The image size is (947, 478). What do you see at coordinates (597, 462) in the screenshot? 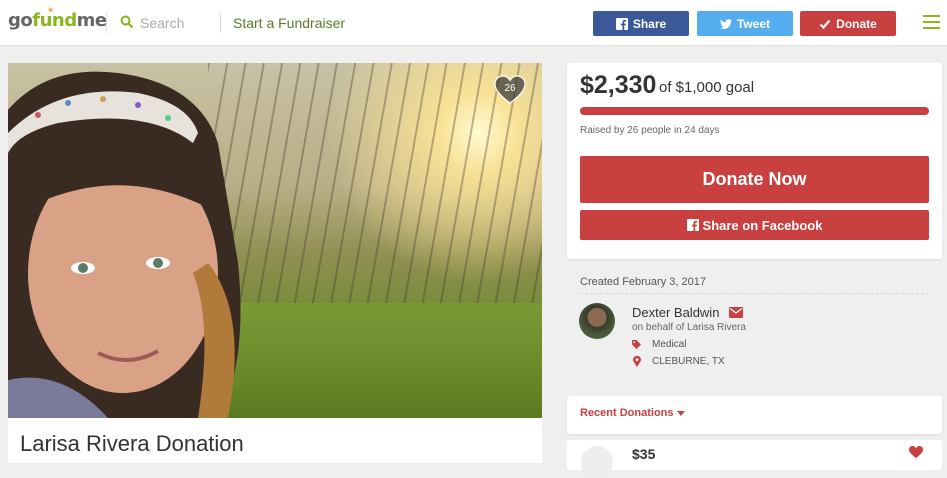
I see `donor-avatar` at bounding box center [597, 462].